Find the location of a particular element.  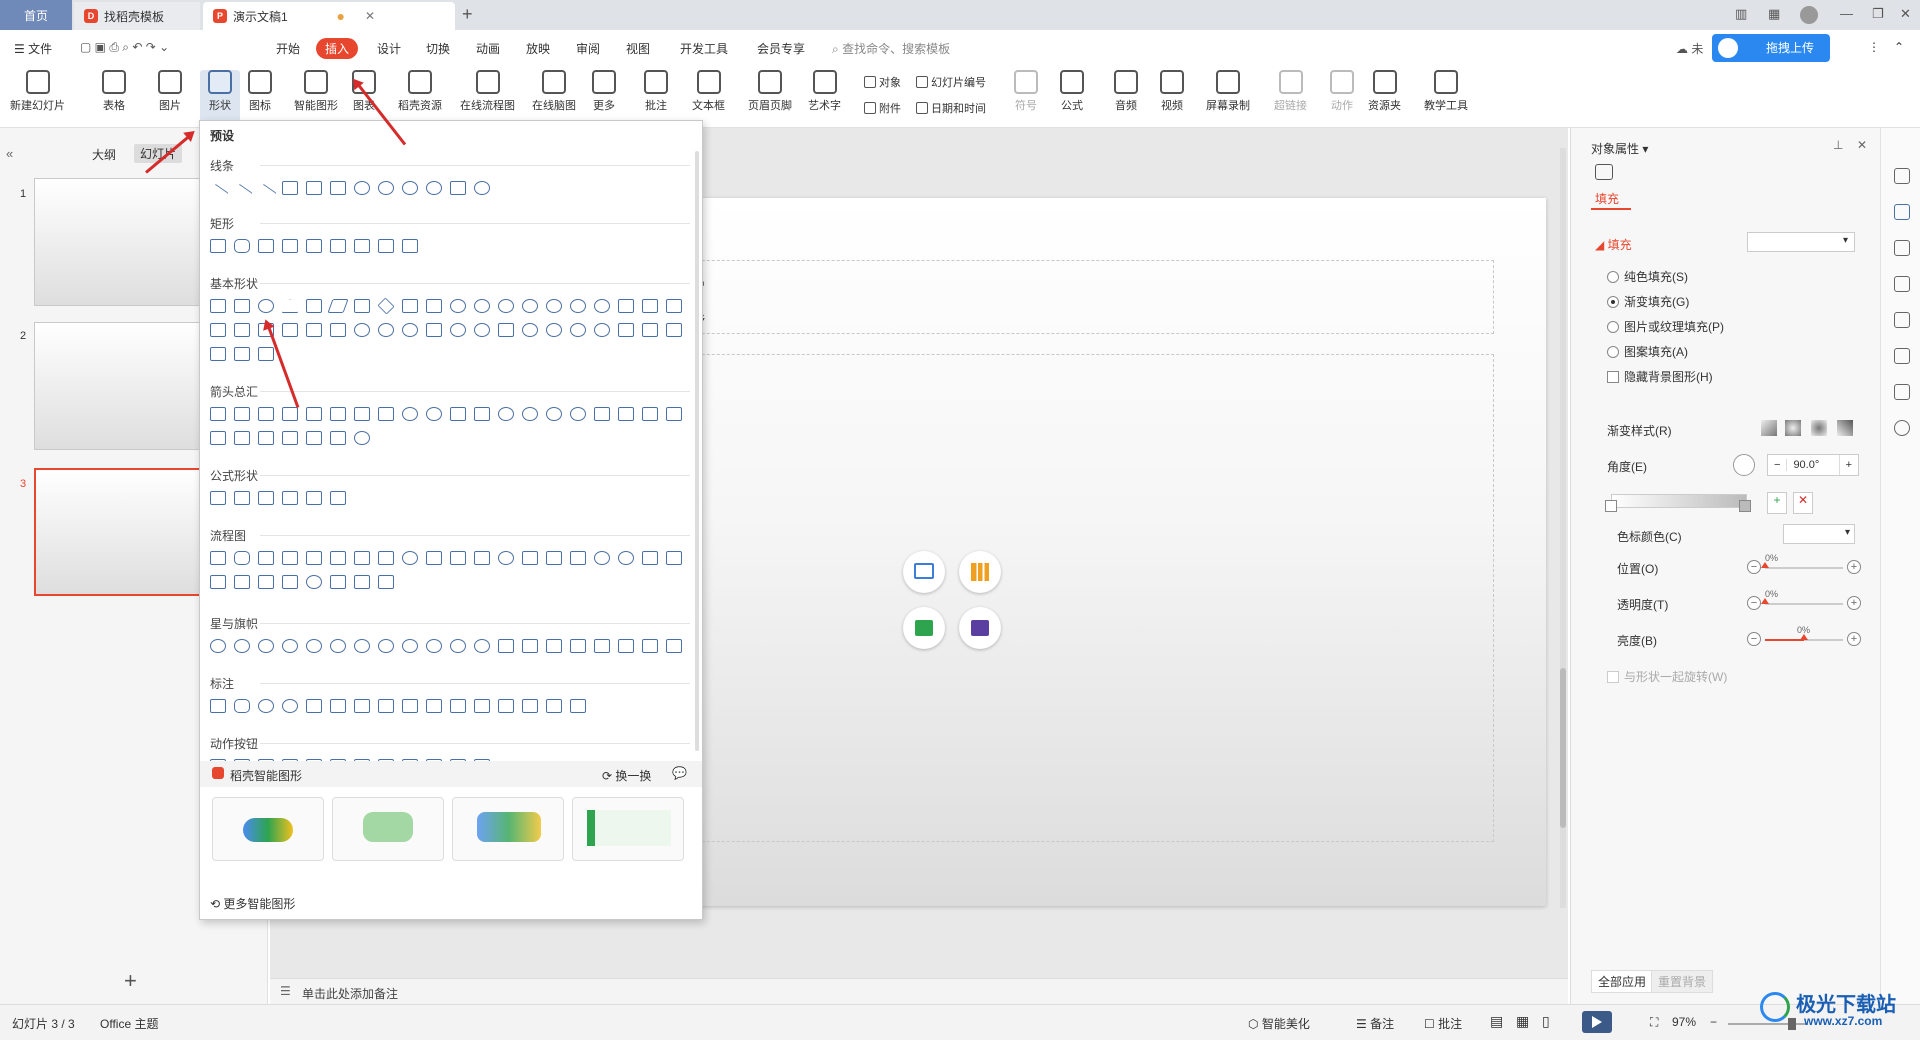

teardrop-icon is located at coordinates (602, 306).